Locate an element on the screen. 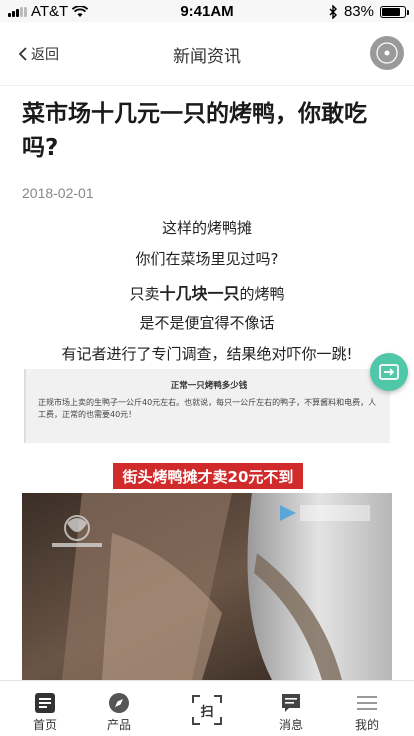  bluetooth-icon is located at coordinates (333, 11).